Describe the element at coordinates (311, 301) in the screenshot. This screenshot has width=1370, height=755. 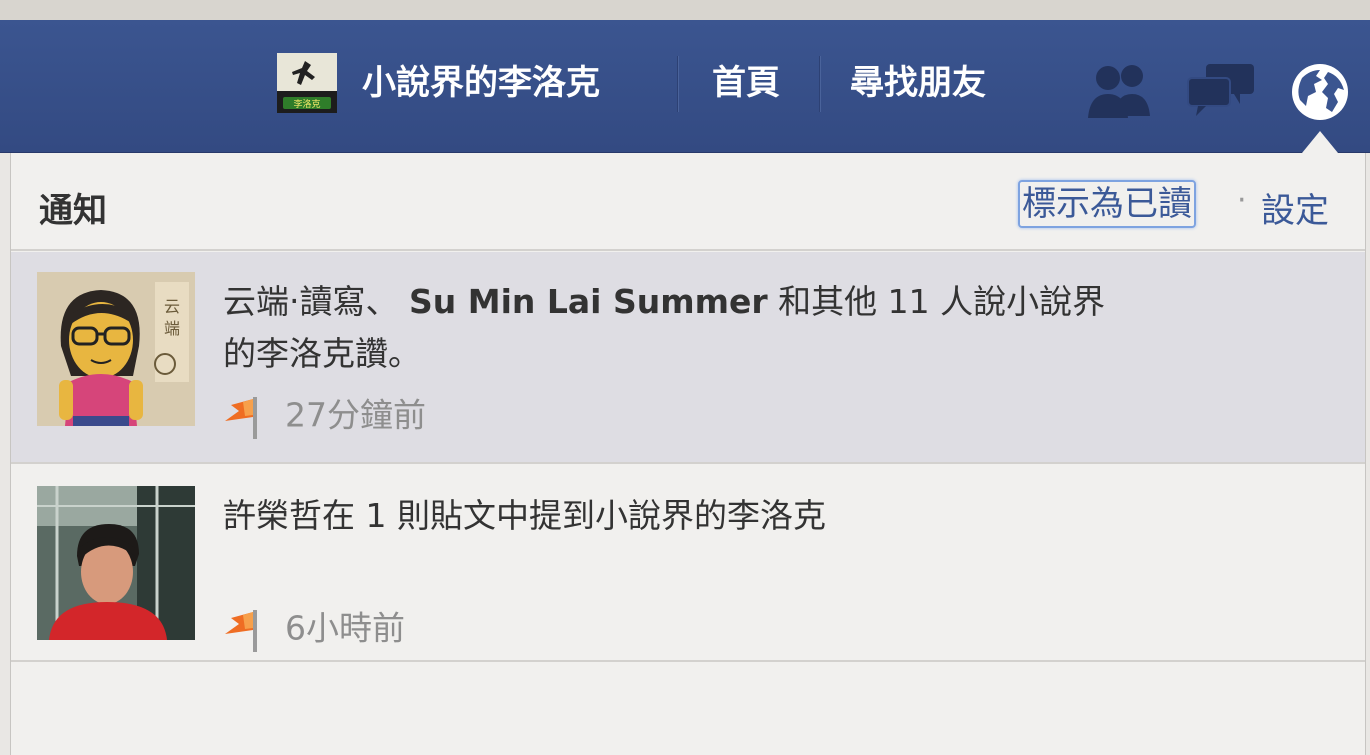
I see `actor-name: 云端‧讀寫、` at that location.